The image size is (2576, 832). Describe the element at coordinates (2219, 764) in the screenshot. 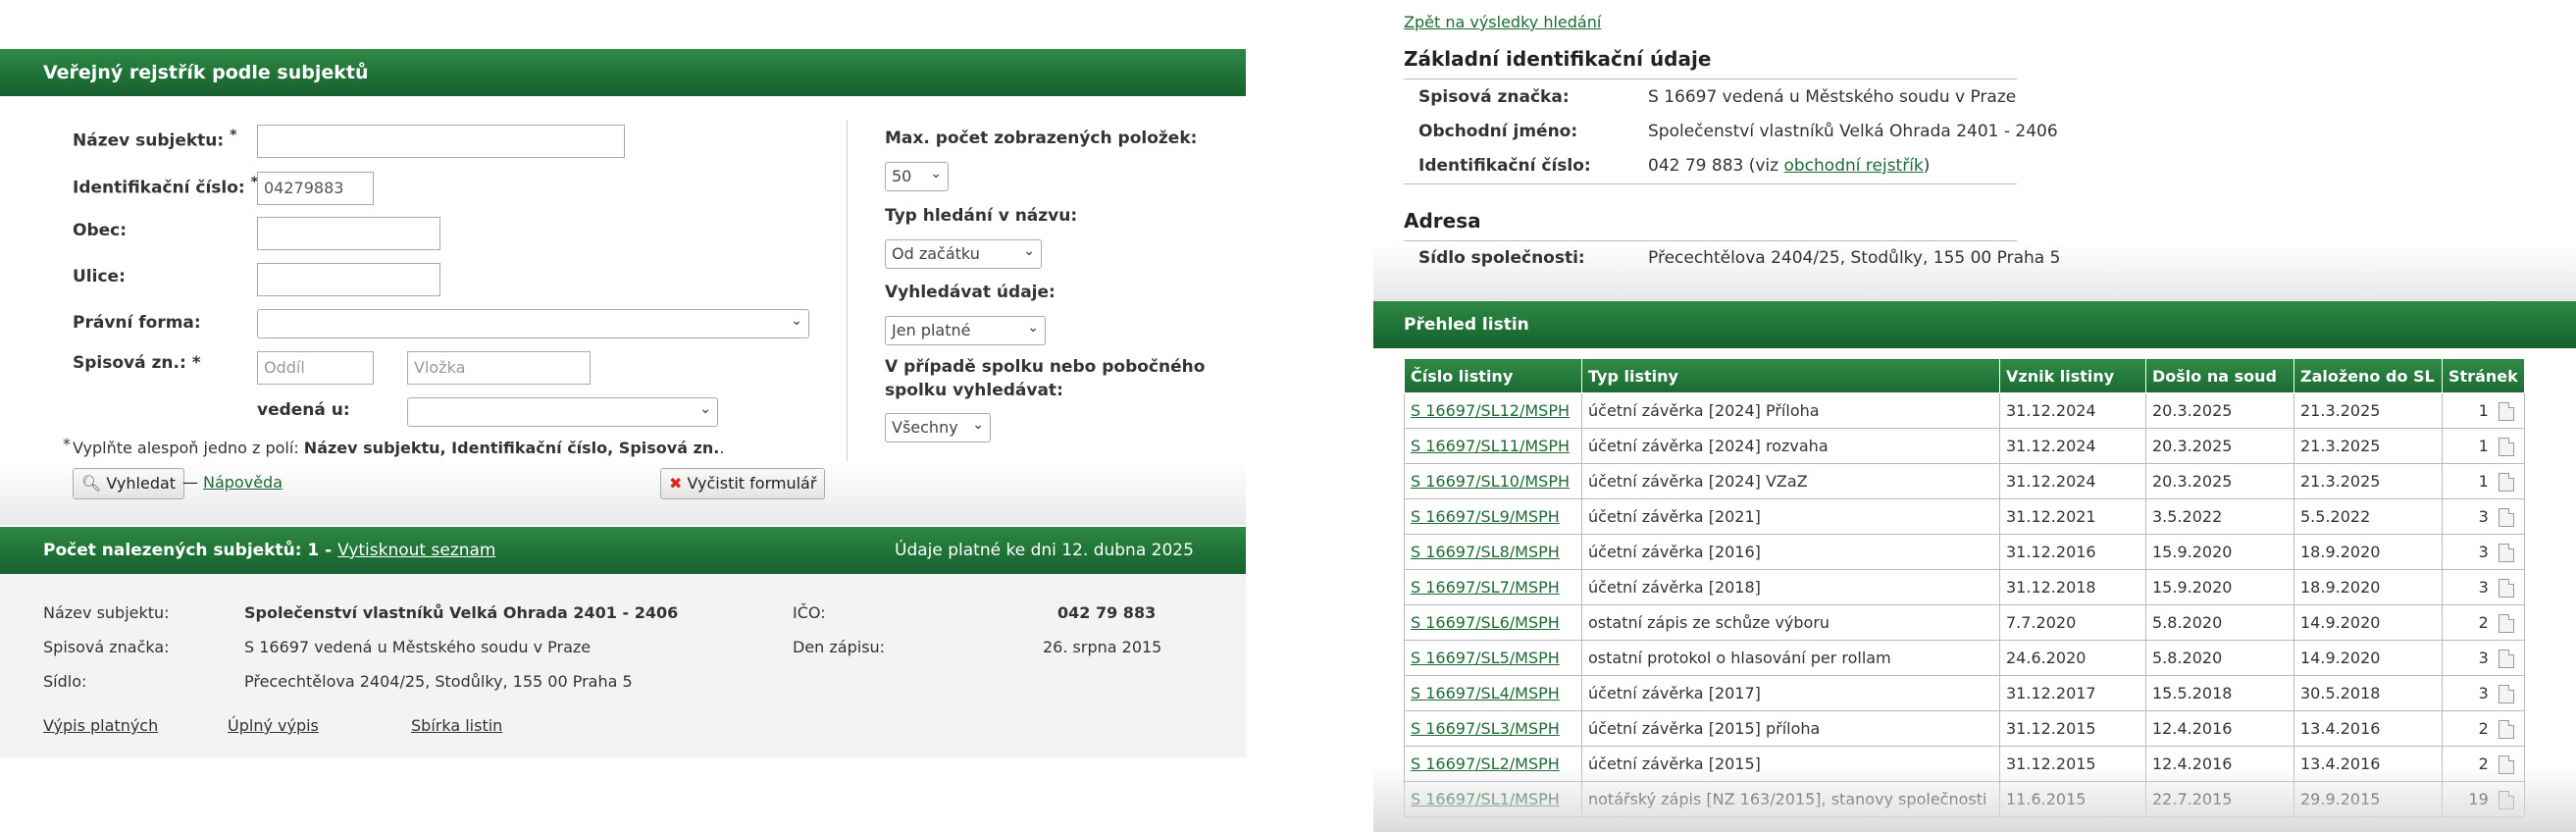

I see `table-cell: 12.4.2016` at that location.